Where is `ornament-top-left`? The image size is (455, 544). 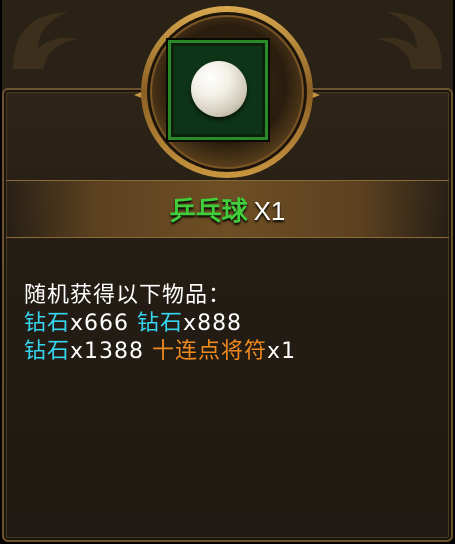
ornament-top-left is located at coordinates (68, 39).